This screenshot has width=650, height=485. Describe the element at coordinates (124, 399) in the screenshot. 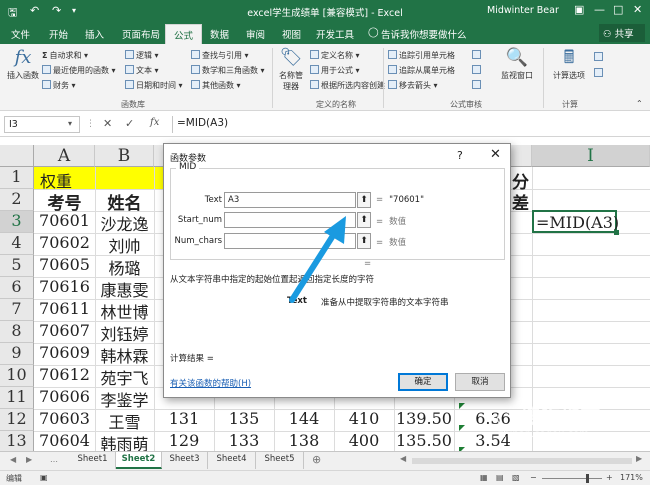

I see `cell-name: 李鉴学` at that location.